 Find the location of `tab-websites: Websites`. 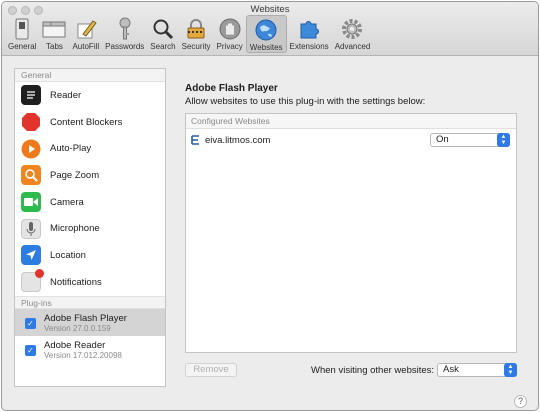

tab-websites: Websites is located at coordinates (266, 34).